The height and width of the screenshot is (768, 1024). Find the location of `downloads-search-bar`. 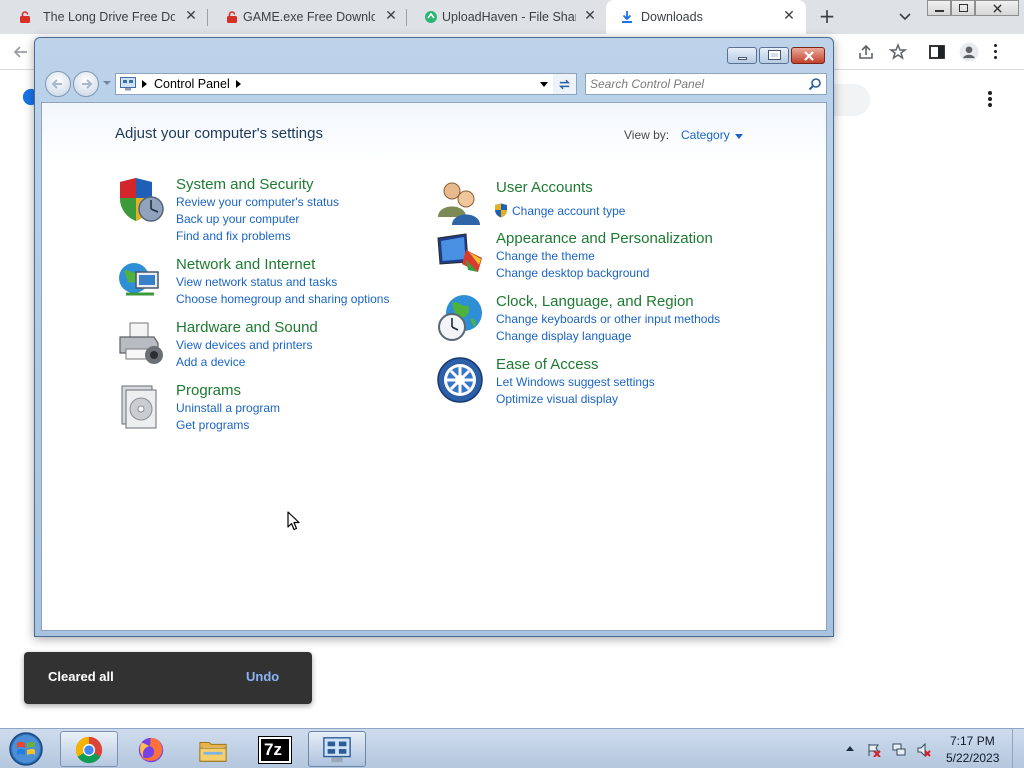

downloads-search-bar is located at coordinates (850, 100).